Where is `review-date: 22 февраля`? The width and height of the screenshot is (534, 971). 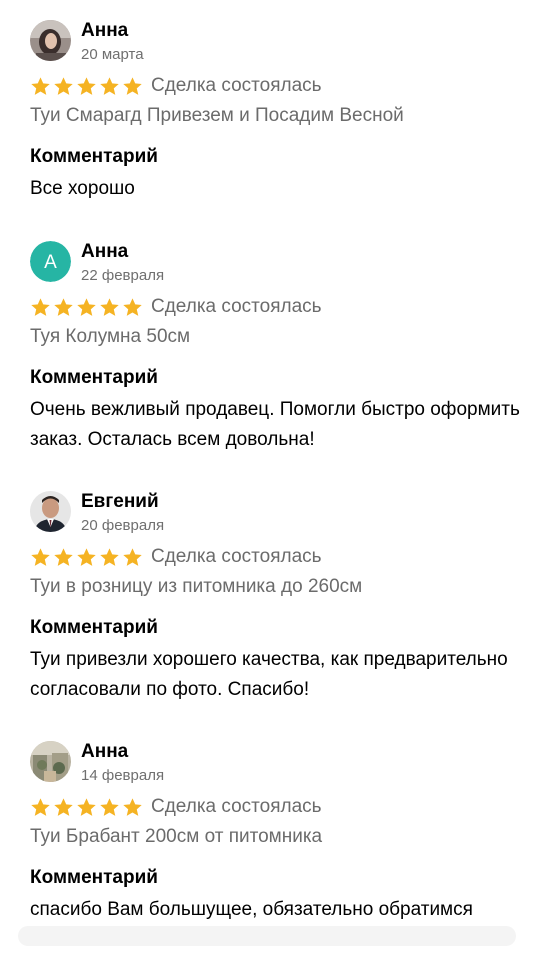
review-date: 22 февраля is located at coordinates (123, 275).